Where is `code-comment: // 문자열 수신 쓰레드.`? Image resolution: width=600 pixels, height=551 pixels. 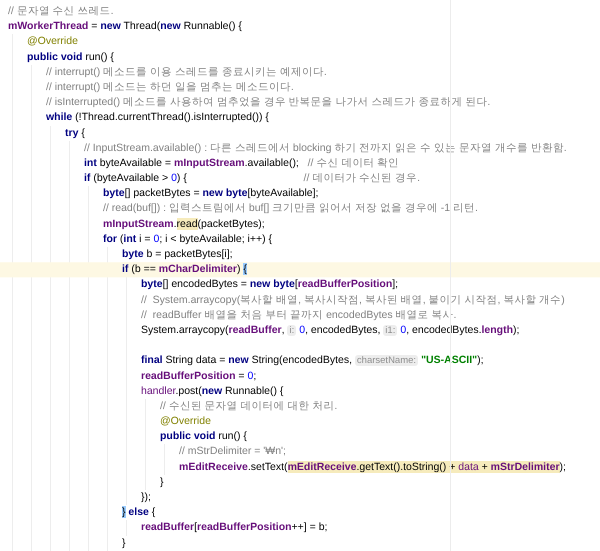
code-comment: // 문자열 수신 쓰레드. is located at coordinates (61, 11).